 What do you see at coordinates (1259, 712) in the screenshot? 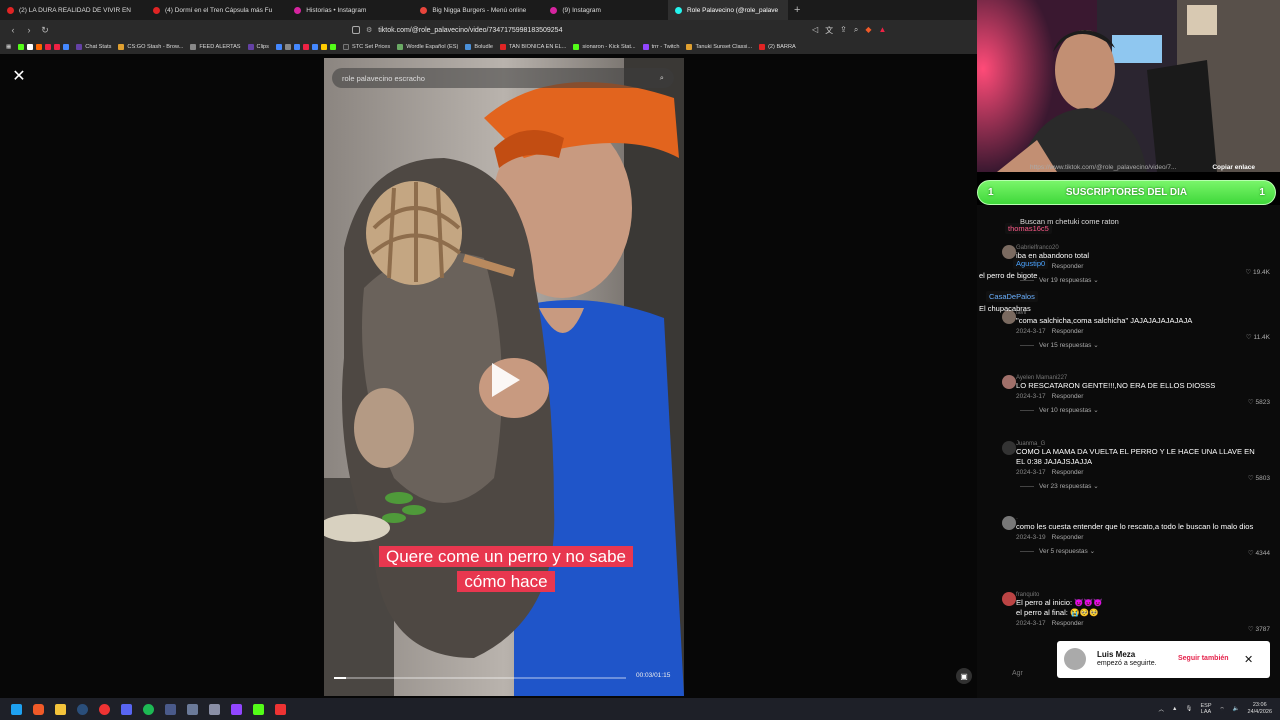
I see `clock-date: 24/4/2026` at bounding box center [1259, 712].